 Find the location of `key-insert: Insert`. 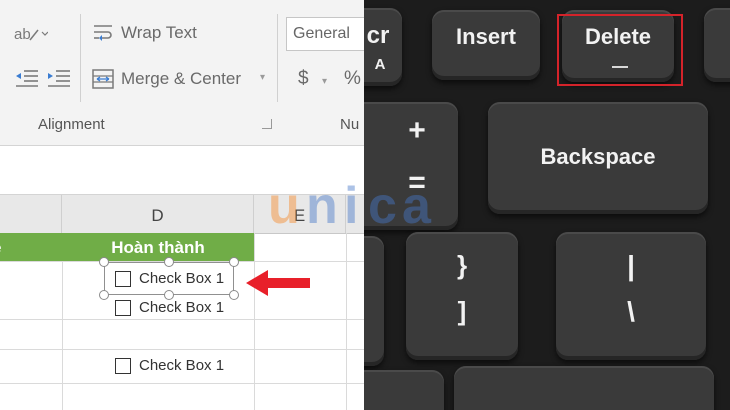

key-insert: Insert is located at coordinates (486, 45).